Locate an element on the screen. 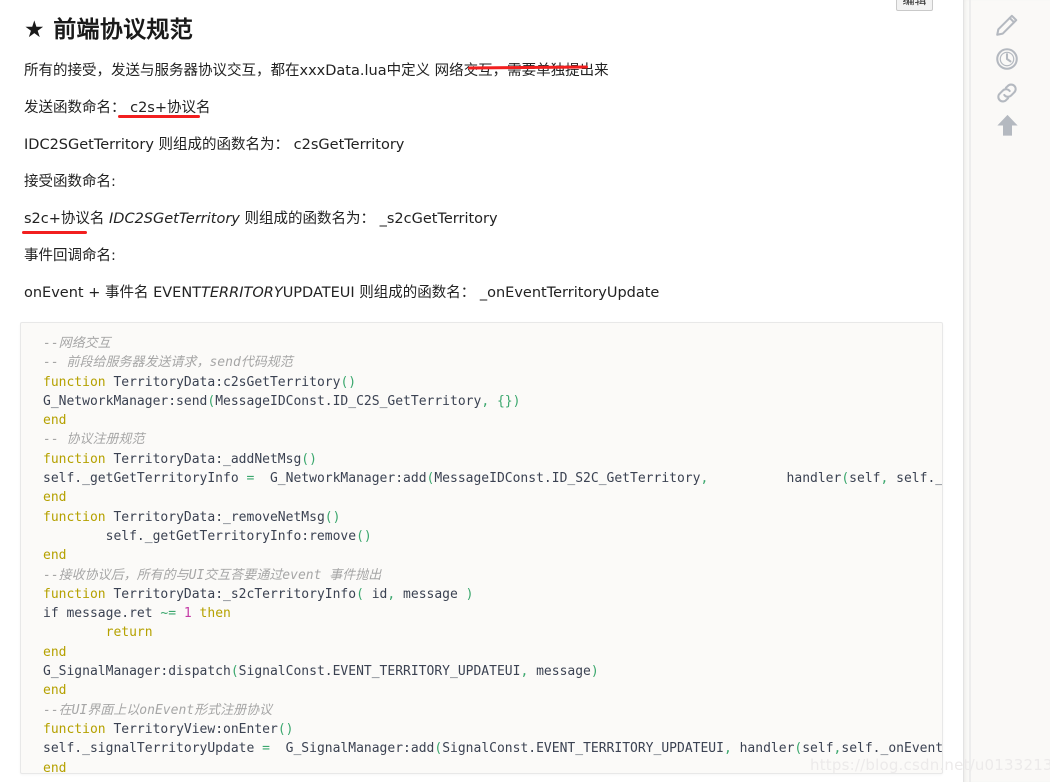  code-token-plain: MessageIDConst.ID_C2S_GetTerritory is located at coordinates (348, 401).